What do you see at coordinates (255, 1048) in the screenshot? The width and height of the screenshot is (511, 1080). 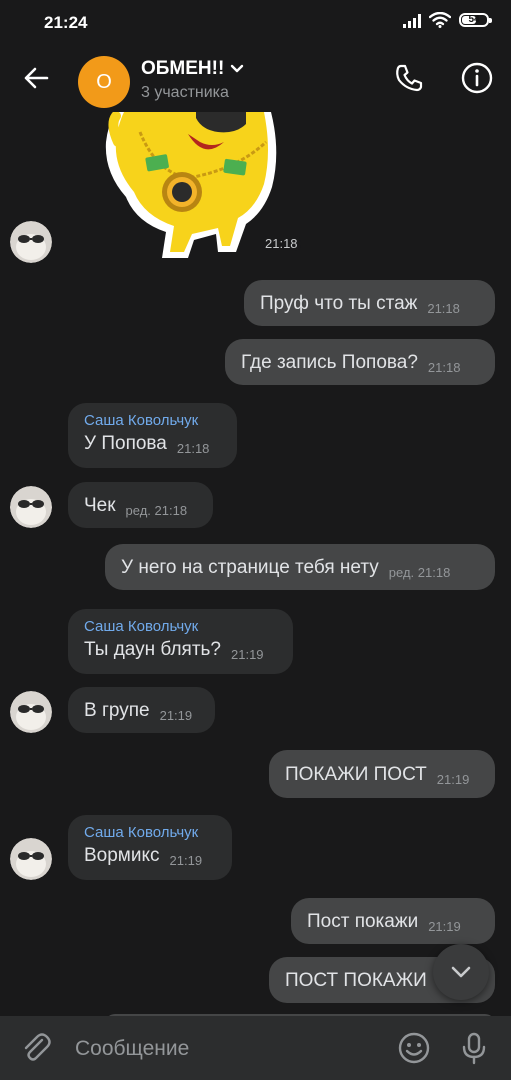 I see `message-composer: Сообщение` at bounding box center [255, 1048].